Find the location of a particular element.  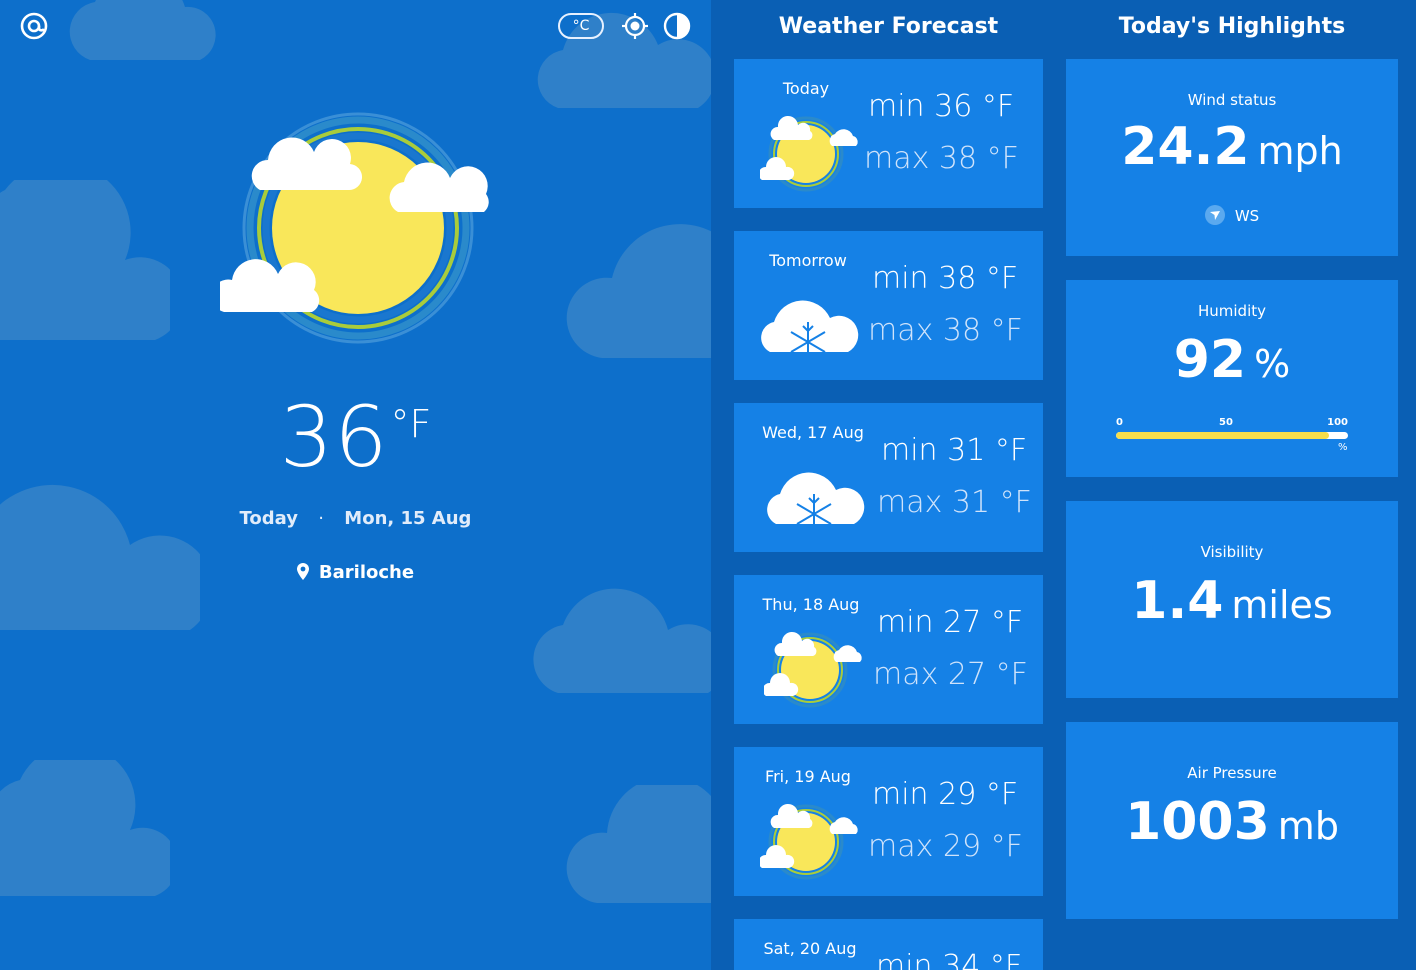

current-day: Today is located at coordinates (268, 518).